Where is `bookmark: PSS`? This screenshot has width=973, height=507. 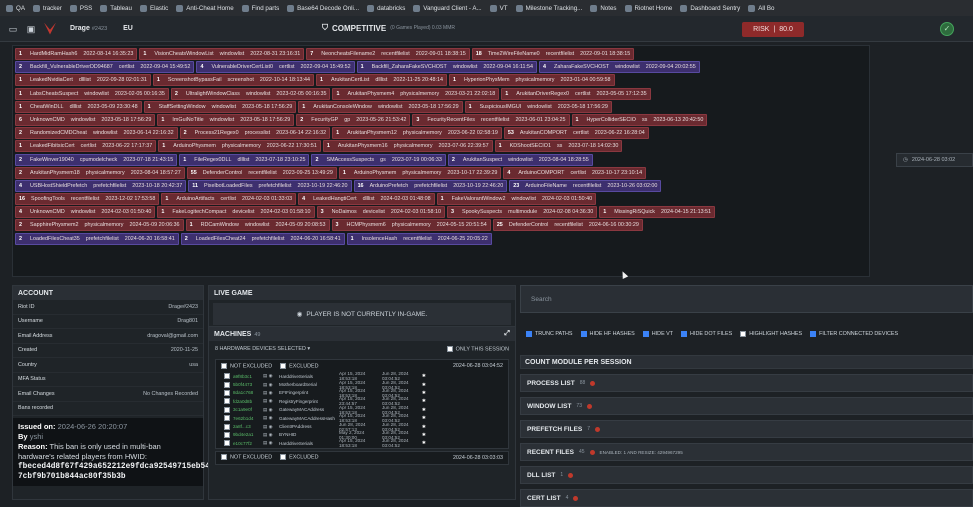 bookmark: PSS is located at coordinates (80, 8).